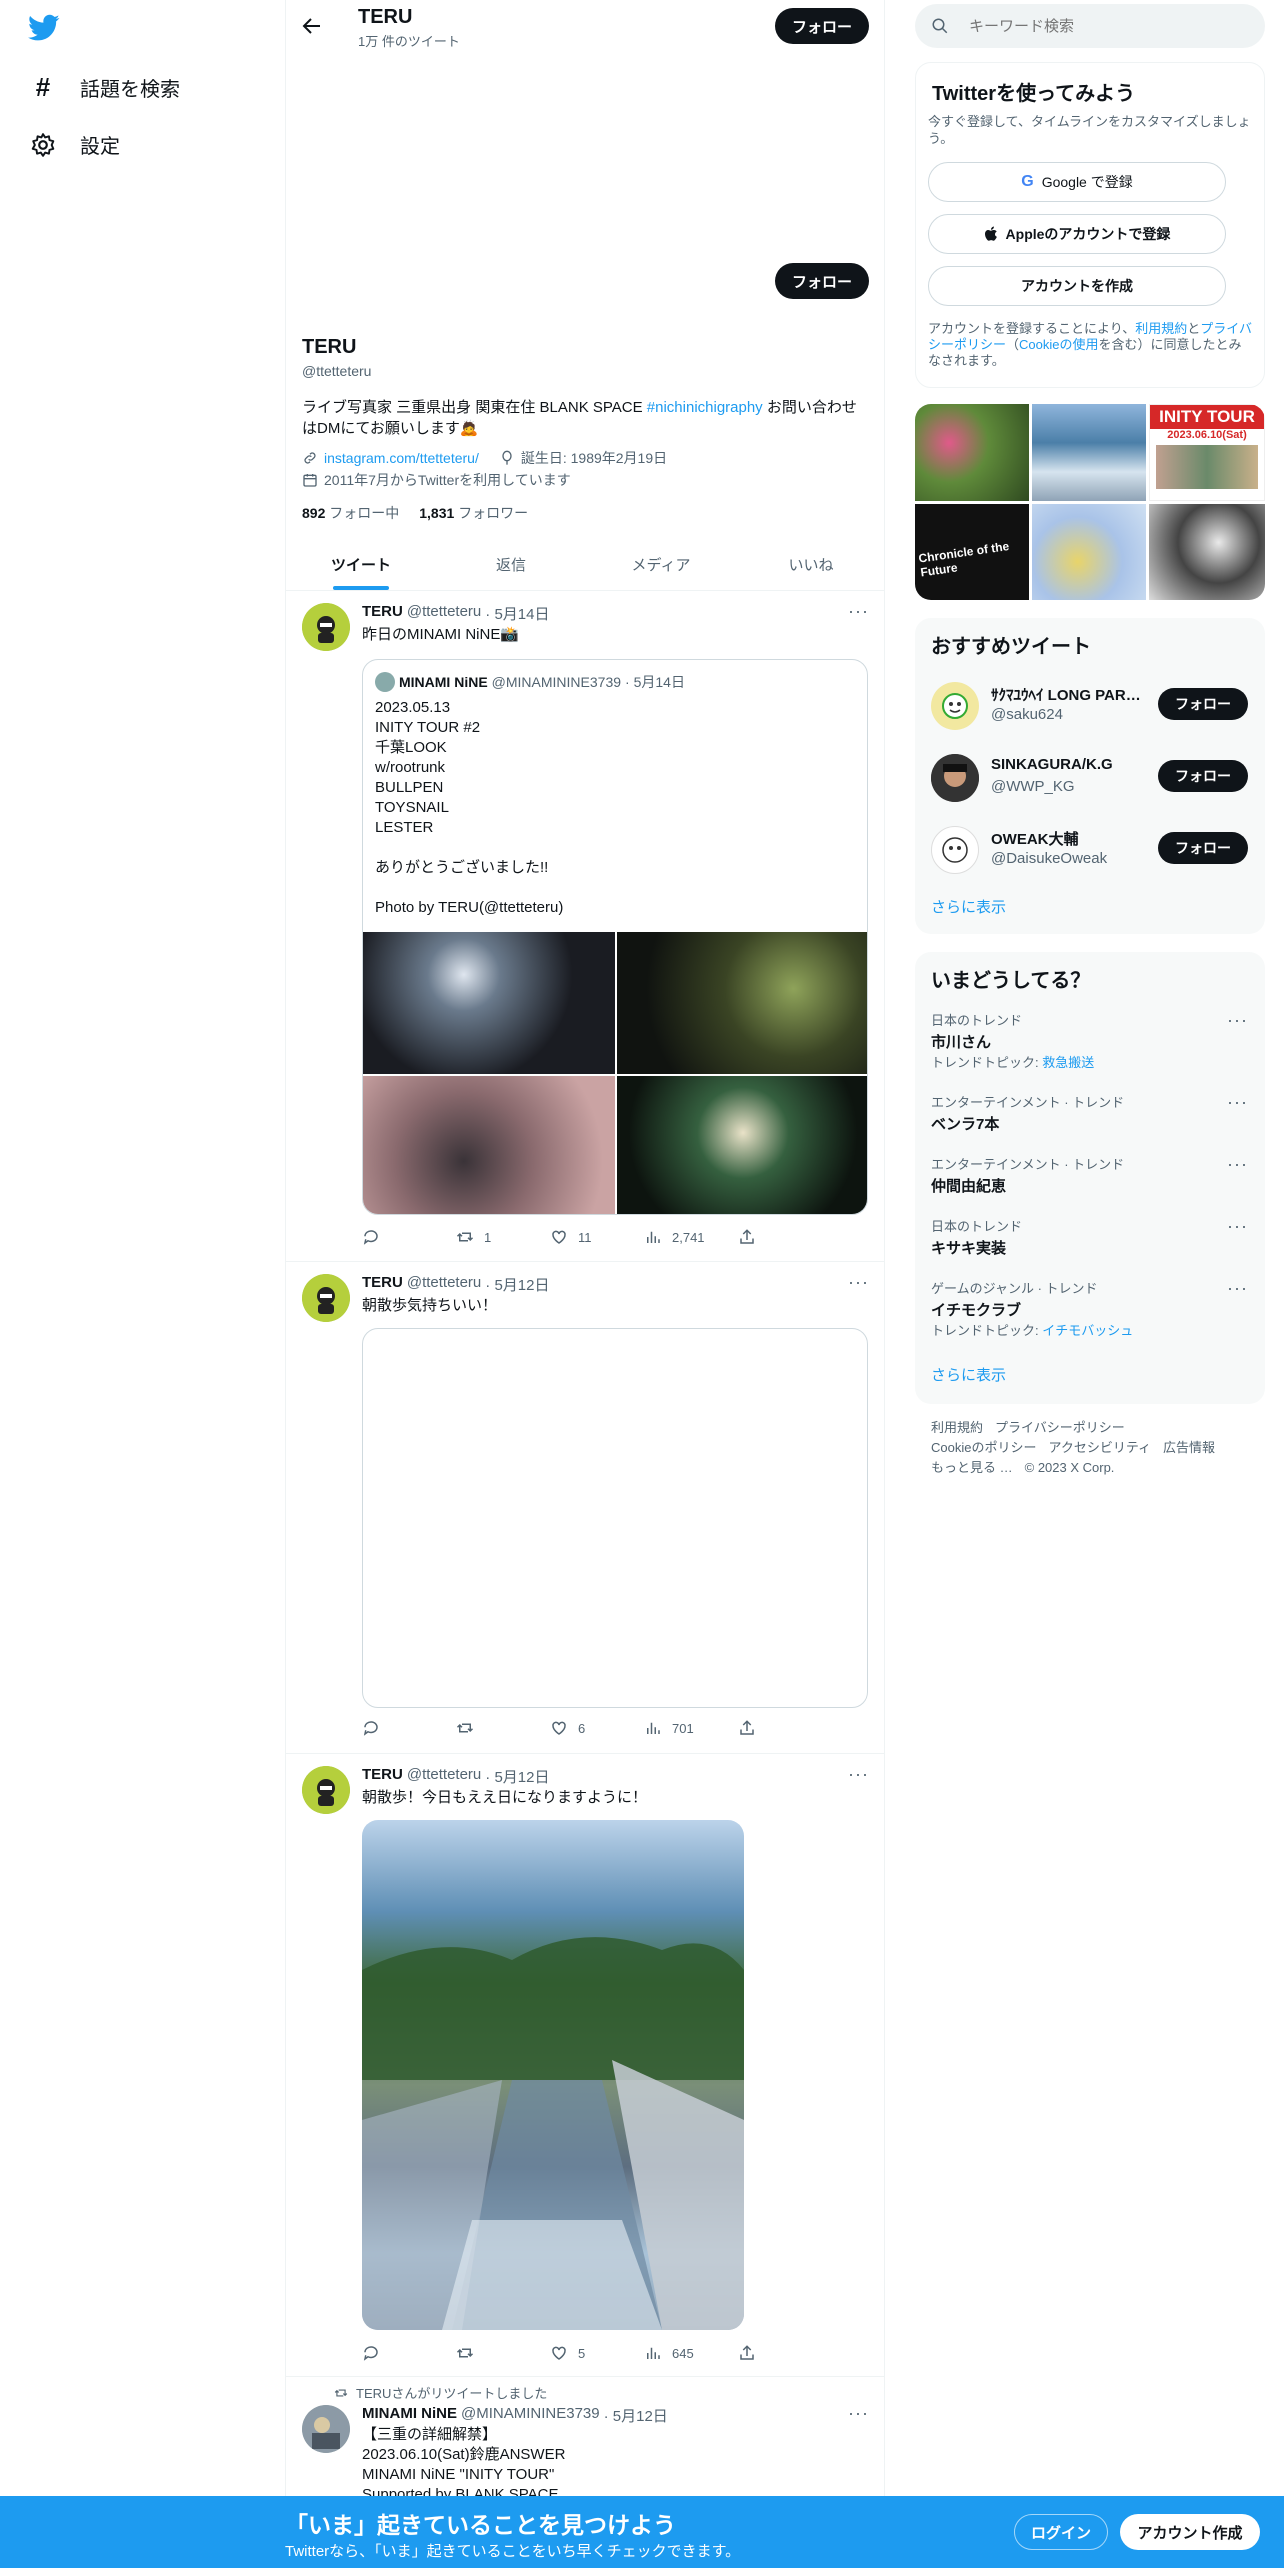 The image size is (1284, 2568). Describe the element at coordinates (473, 513) in the screenshot. I see `followers-stat: 1,831 フォロワー` at that location.